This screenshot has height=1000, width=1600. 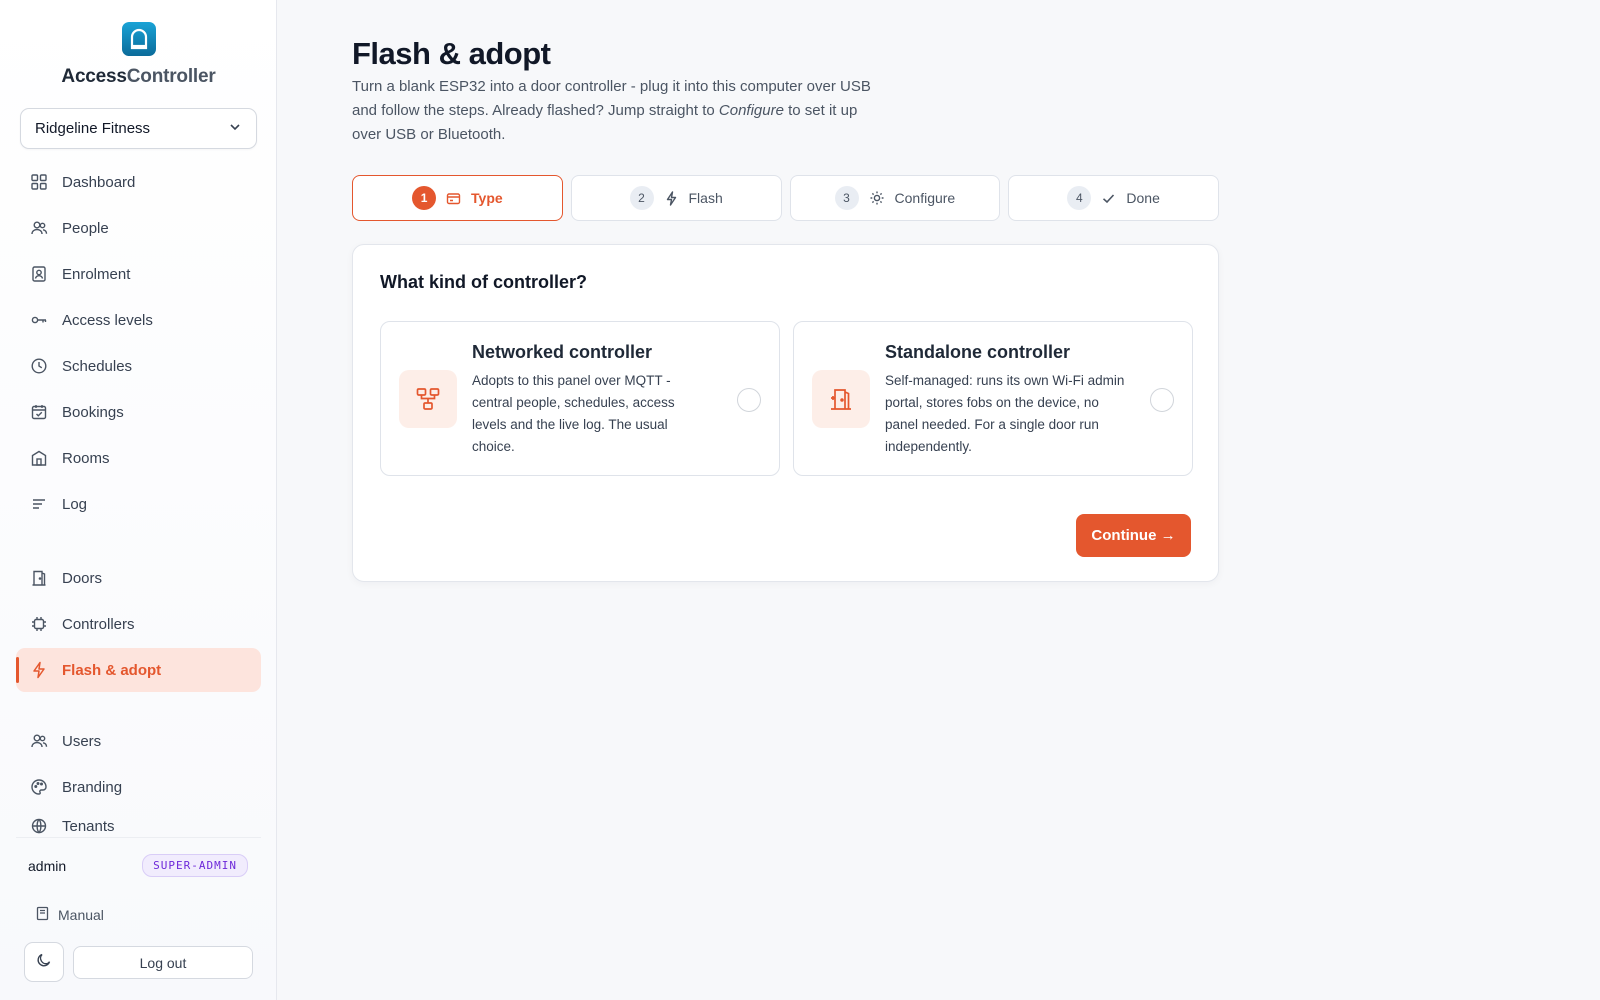 What do you see at coordinates (138, 837) in the screenshot?
I see `sidebar-divider` at bounding box center [138, 837].